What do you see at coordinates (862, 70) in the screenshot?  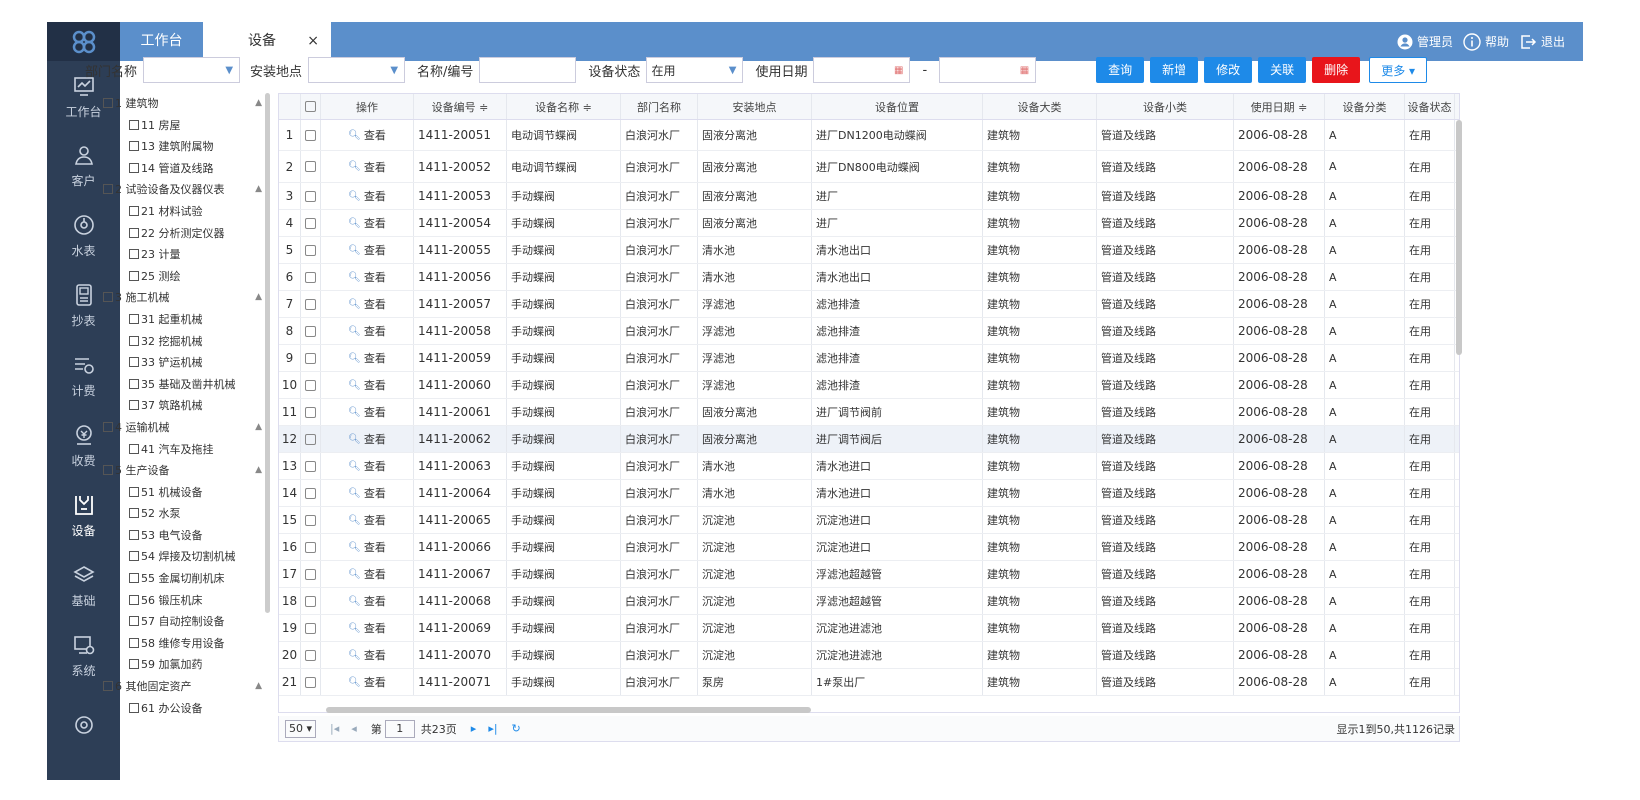 I see `date-start-input: ▦` at bounding box center [862, 70].